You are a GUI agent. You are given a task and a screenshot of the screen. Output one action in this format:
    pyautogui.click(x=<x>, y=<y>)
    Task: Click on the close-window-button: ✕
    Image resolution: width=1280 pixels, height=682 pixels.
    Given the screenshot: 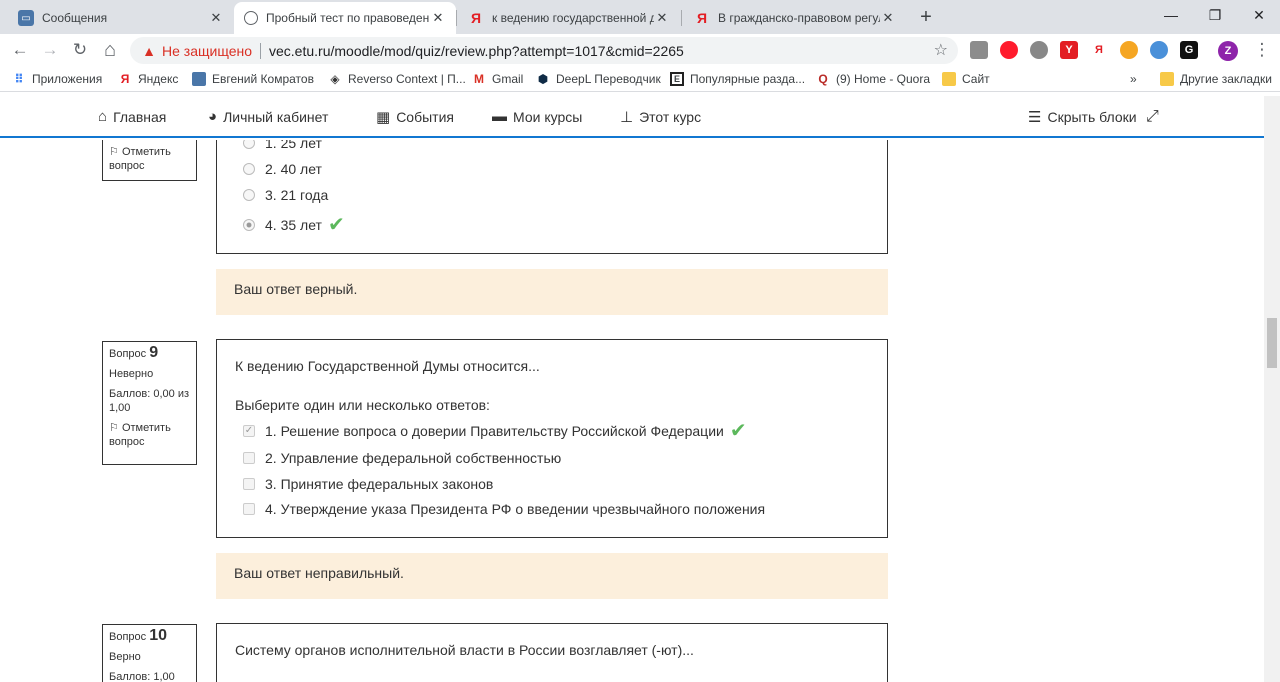 What is the action you would take?
    pyautogui.click(x=1259, y=15)
    